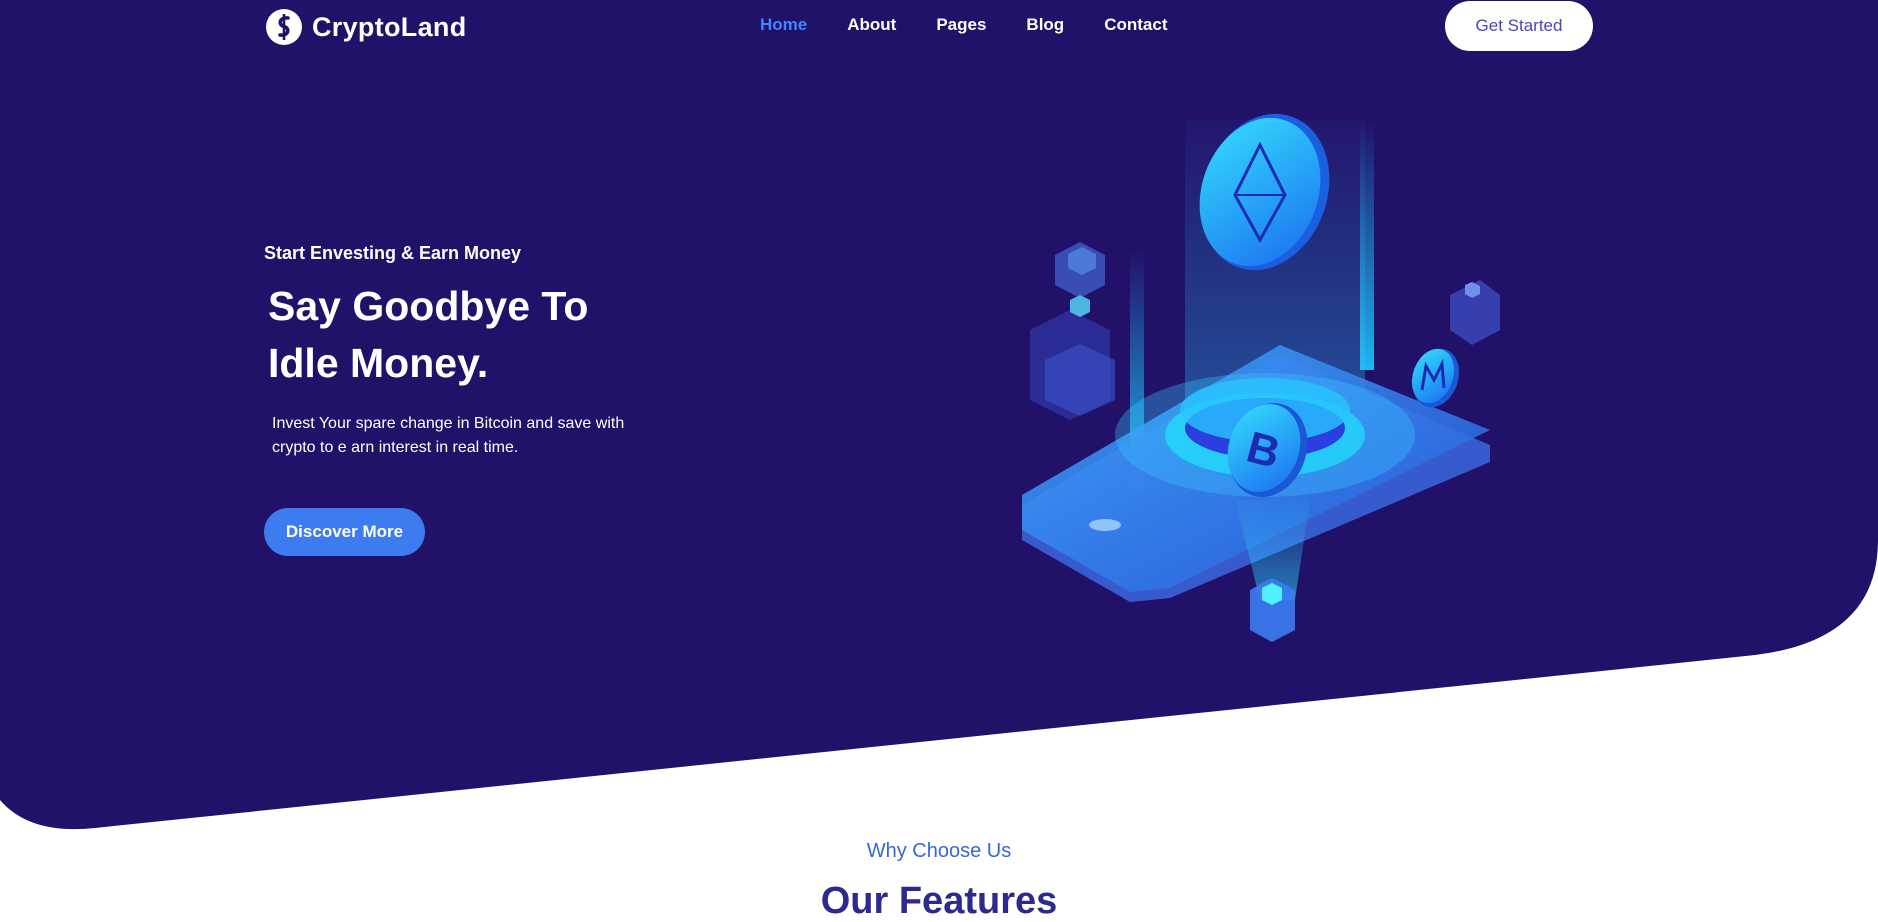 Image resolution: width=1878 pixels, height=922 pixels. What do you see at coordinates (1045, 25) in the screenshot?
I see `nav-blog: Blog` at bounding box center [1045, 25].